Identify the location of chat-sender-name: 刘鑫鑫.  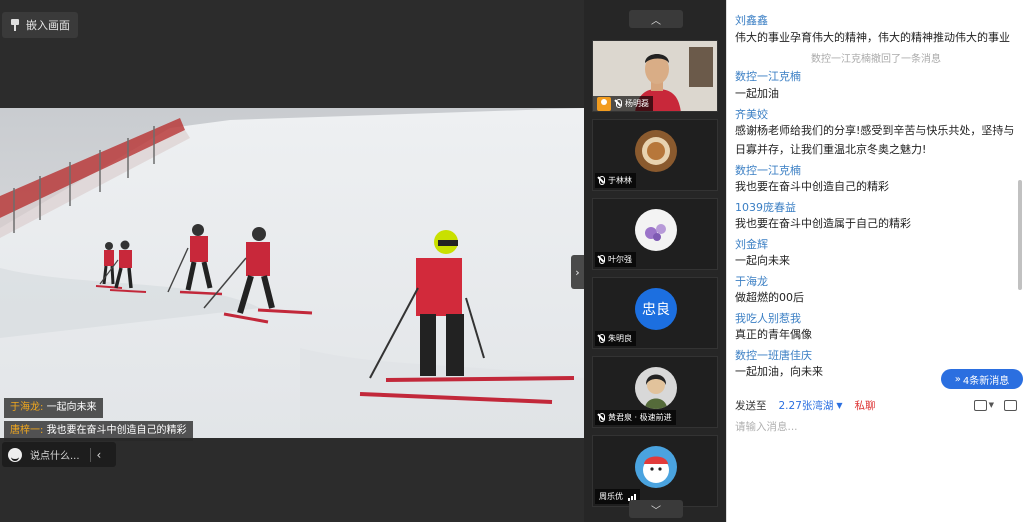
(751, 20).